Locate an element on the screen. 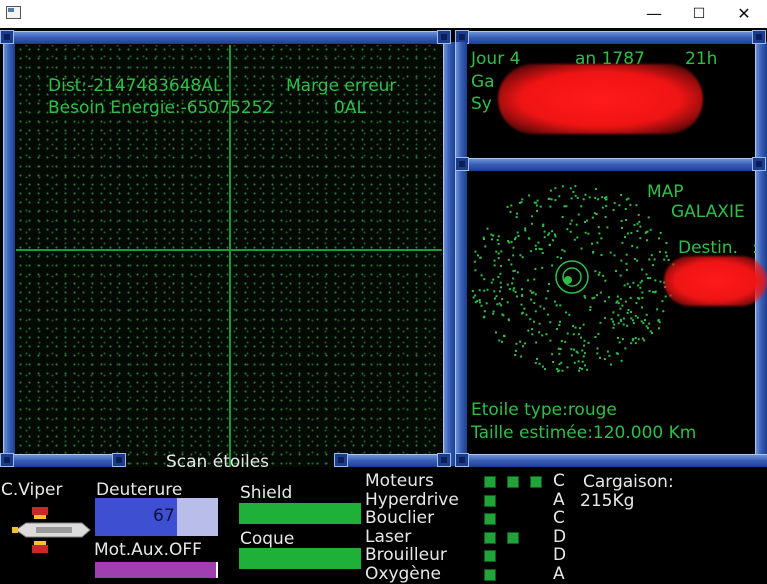 This screenshot has width=767, height=584. frame-bottom-mid is located at coordinates (394, 460).